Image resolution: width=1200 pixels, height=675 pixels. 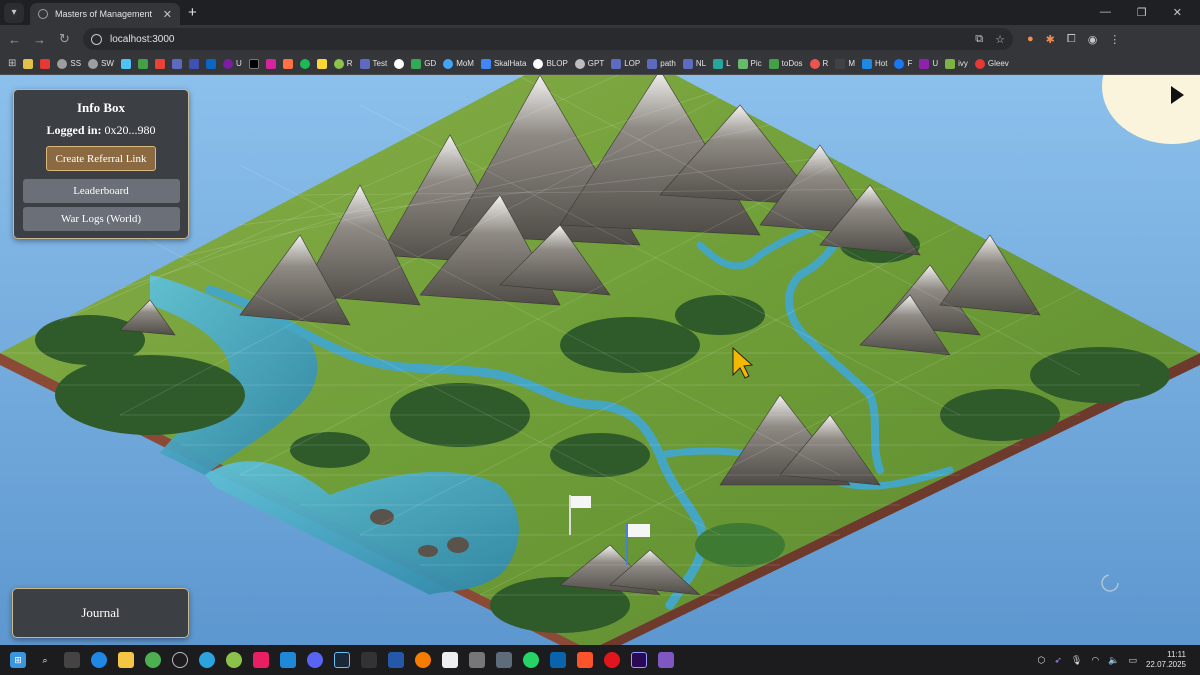 What do you see at coordinates (722, 63) in the screenshot?
I see `bookmark-l: L` at bounding box center [722, 63].